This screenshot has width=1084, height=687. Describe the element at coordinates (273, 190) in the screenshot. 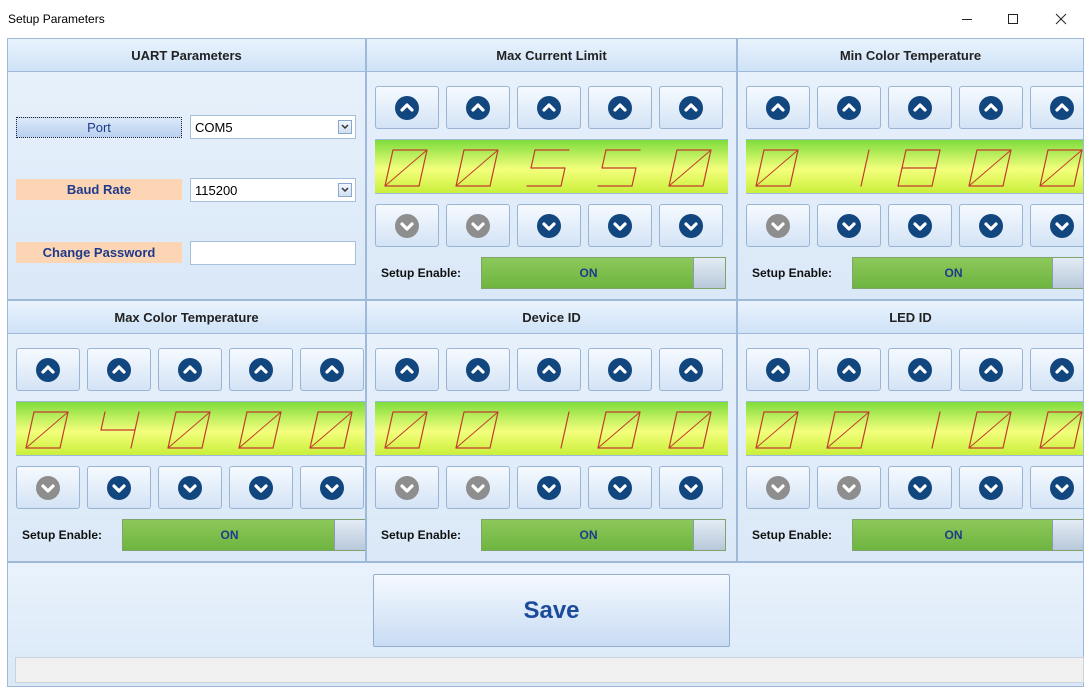

I see `baud-rate-select: 115200` at that location.